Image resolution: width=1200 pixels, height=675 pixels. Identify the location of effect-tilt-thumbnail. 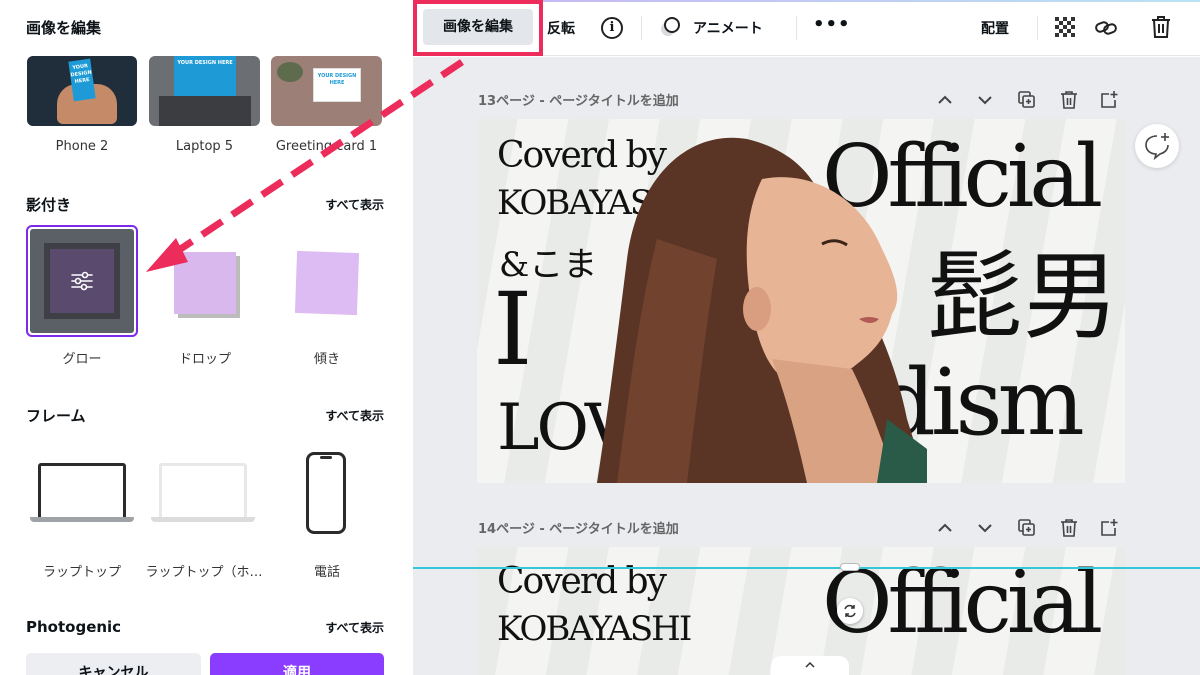
(327, 283).